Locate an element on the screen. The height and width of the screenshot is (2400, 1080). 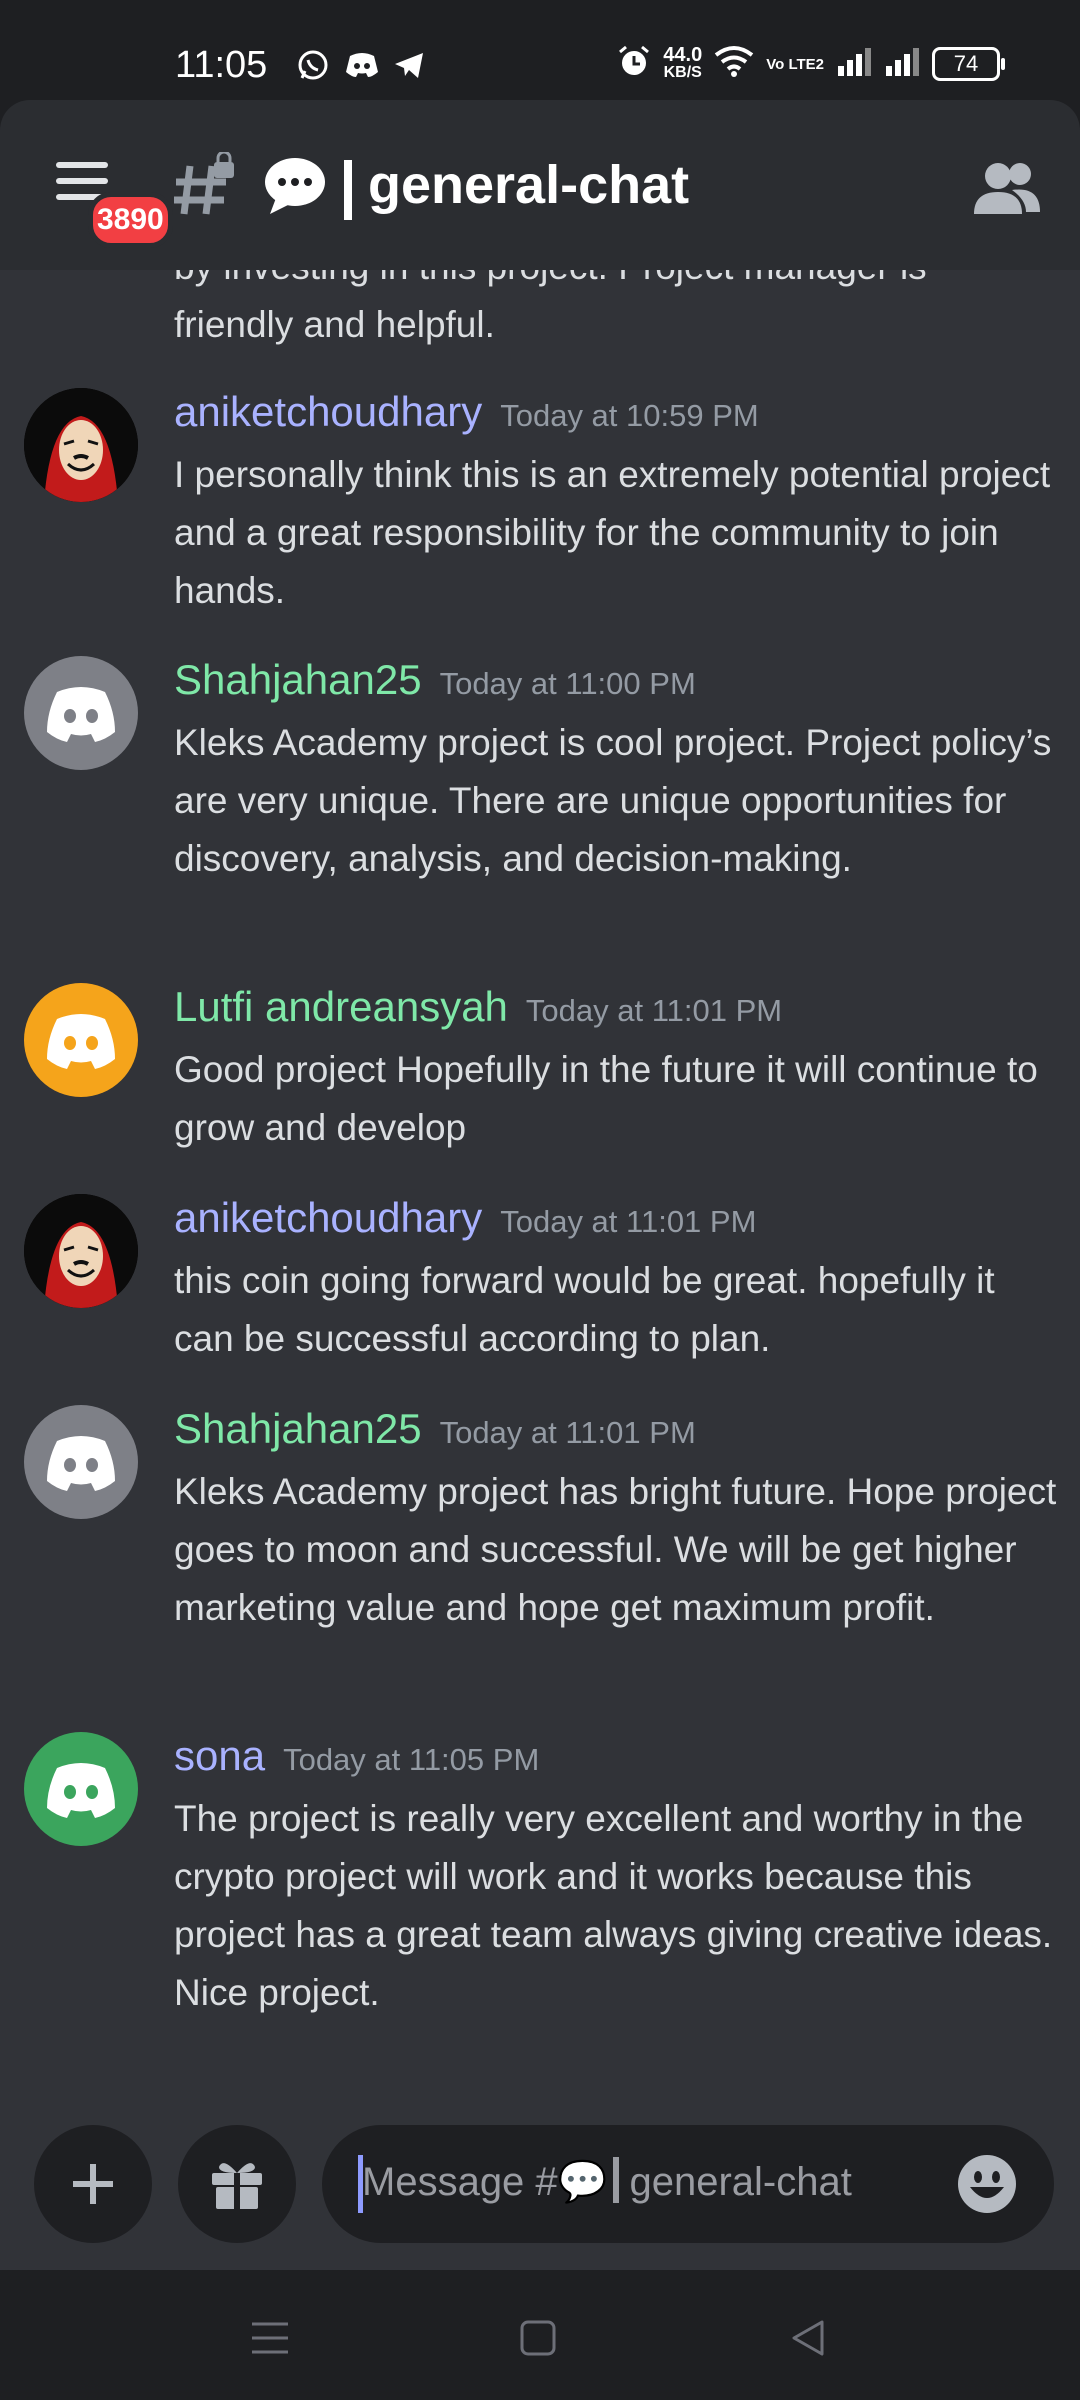
message-author: Lutfi andreansyah is located at coordinates (341, 1006).